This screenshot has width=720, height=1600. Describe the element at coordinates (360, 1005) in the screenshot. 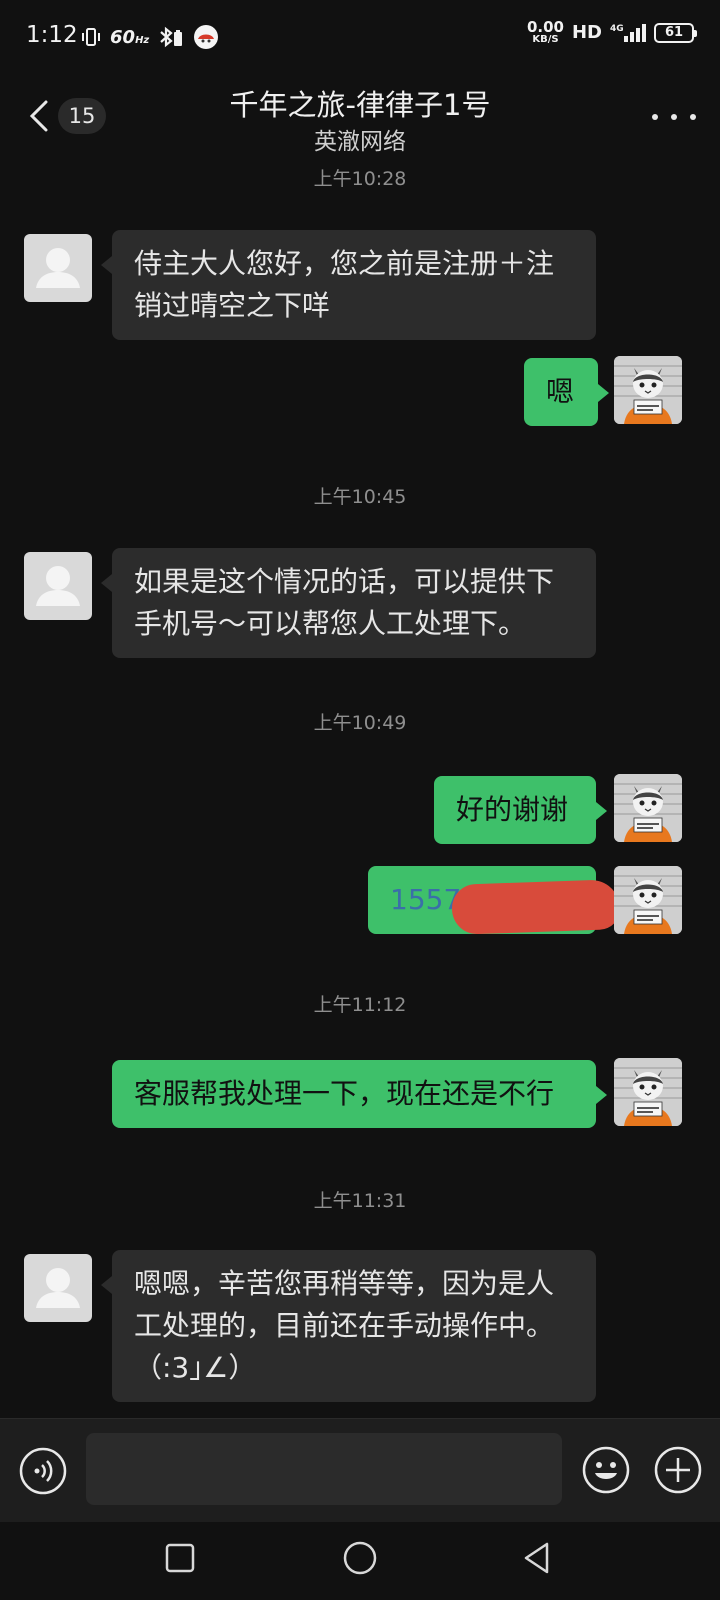

I see `timestamp: 上午11:12` at that location.